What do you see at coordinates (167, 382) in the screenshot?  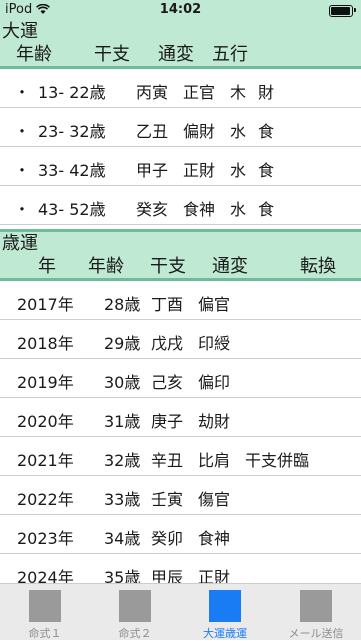 I see `kanshi: 己亥` at bounding box center [167, 382].